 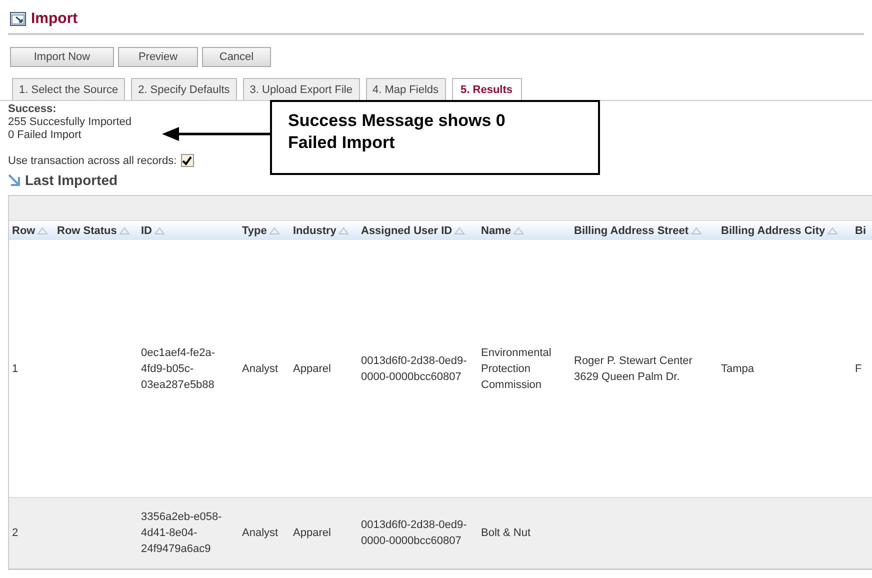 What do you see at coordinates (14, 180) in the screenshot?
I see `arrow-icon` at bounding box center [14, 180].